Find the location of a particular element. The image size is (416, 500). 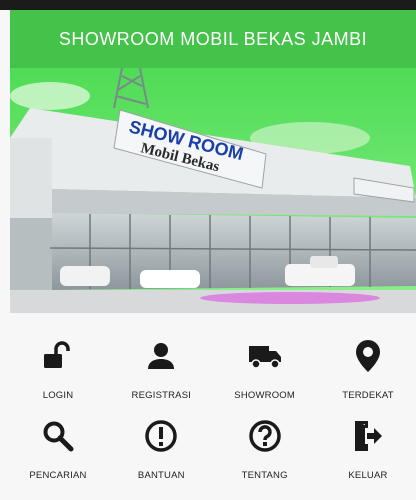

exit-icon is located at coordinates (368, 436).